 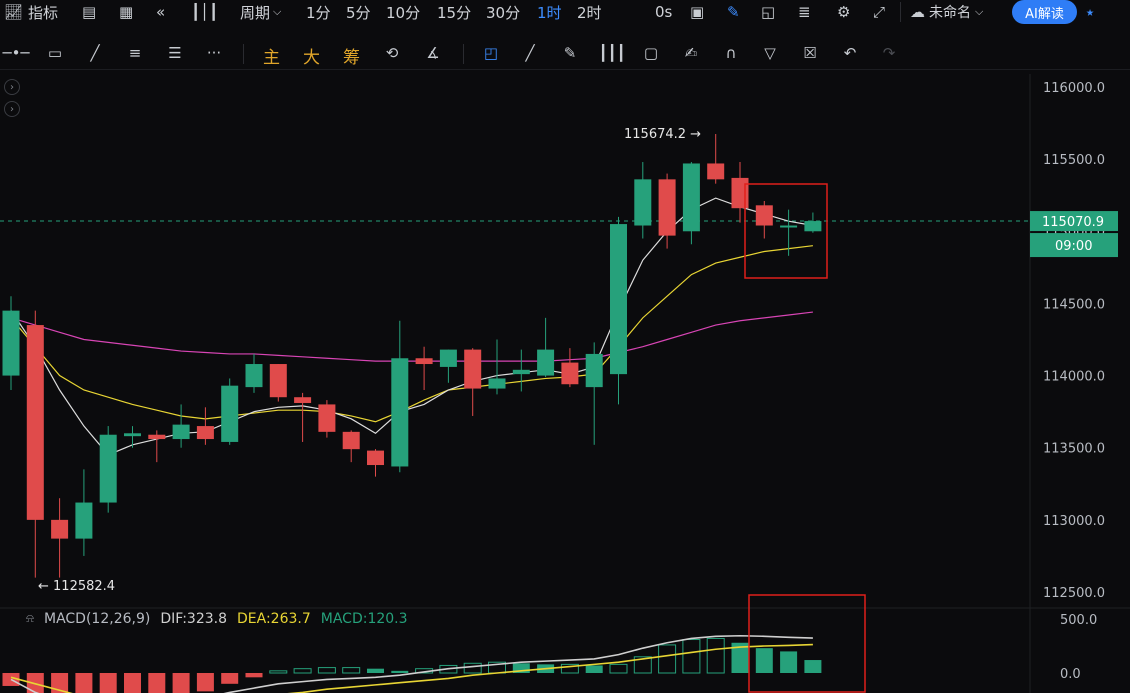 I want to click on camera-icon: ▣, so click(x=697, y=12).